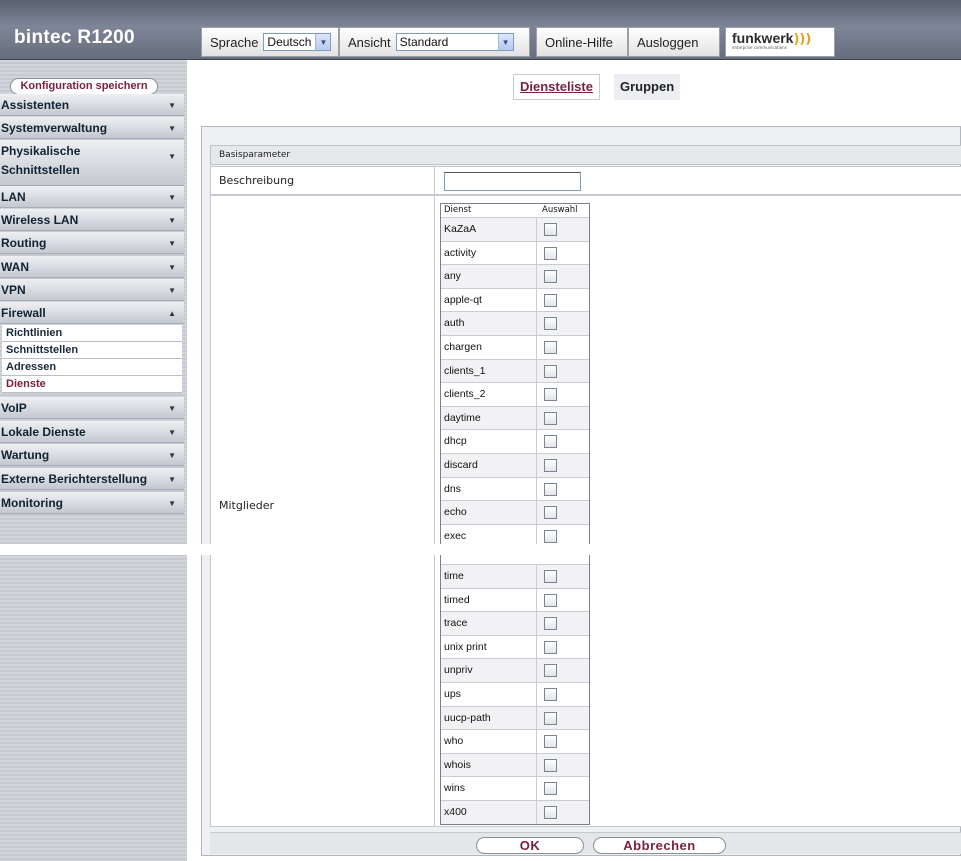 The image size is (961, 861). What do you see at coordinates (92, 267) in the screenshot?
I see `sidebar-item-wan: WAN ▼` at bounding box center [92, 267].